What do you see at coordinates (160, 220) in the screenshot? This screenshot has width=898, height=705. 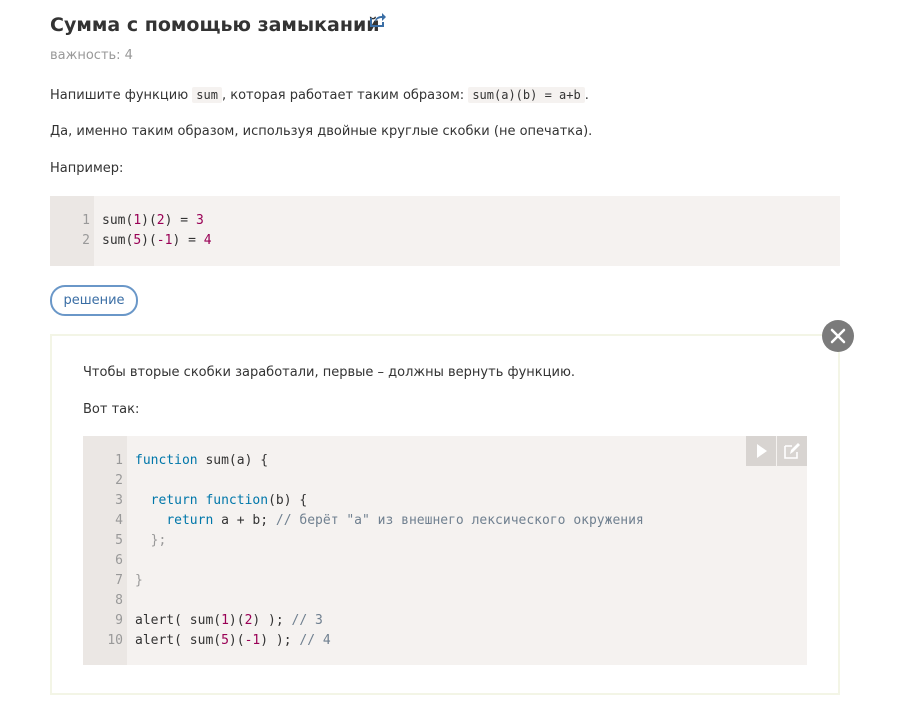 I see `code-number: 2` at bounding box center [160, 220].